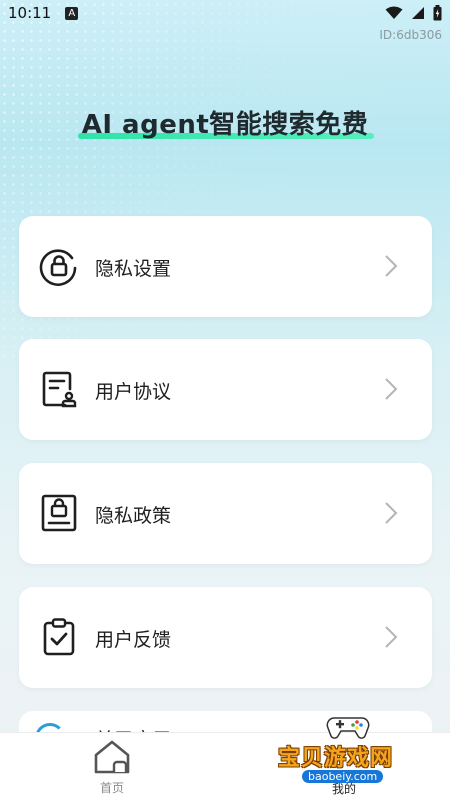 The width and height of the screenshot is (450, 801). I want to click on signal-icon, so click(418, 13).